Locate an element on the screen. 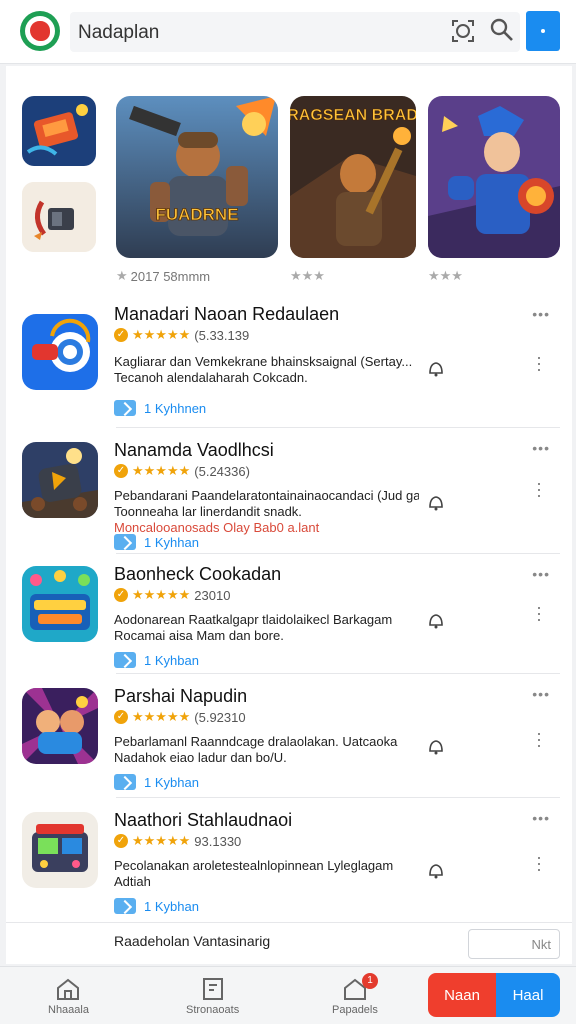 This screenshot has width=576, height=1024. install-tag: 1 Kyhhan is located at coordinates (156, 542).